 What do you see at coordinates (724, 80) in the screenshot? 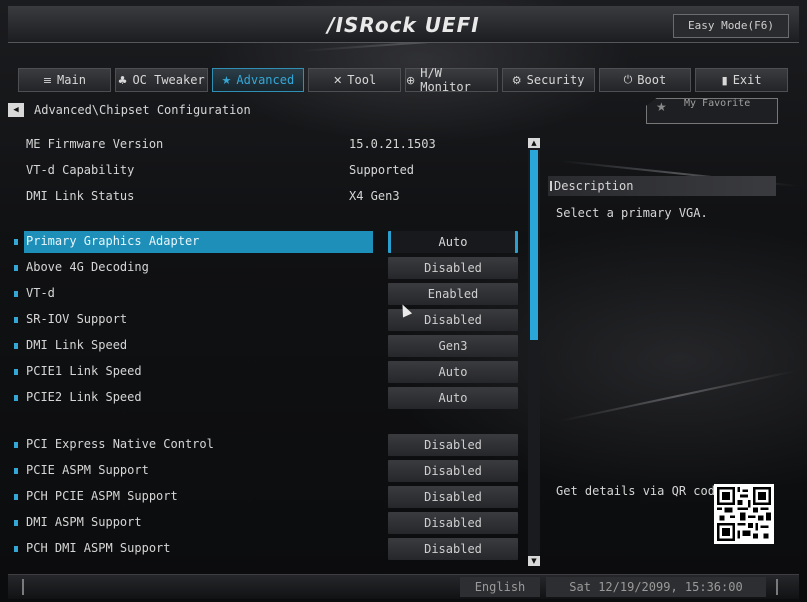
I see `exit-icon: ▮` at bounding box center [724, 80].